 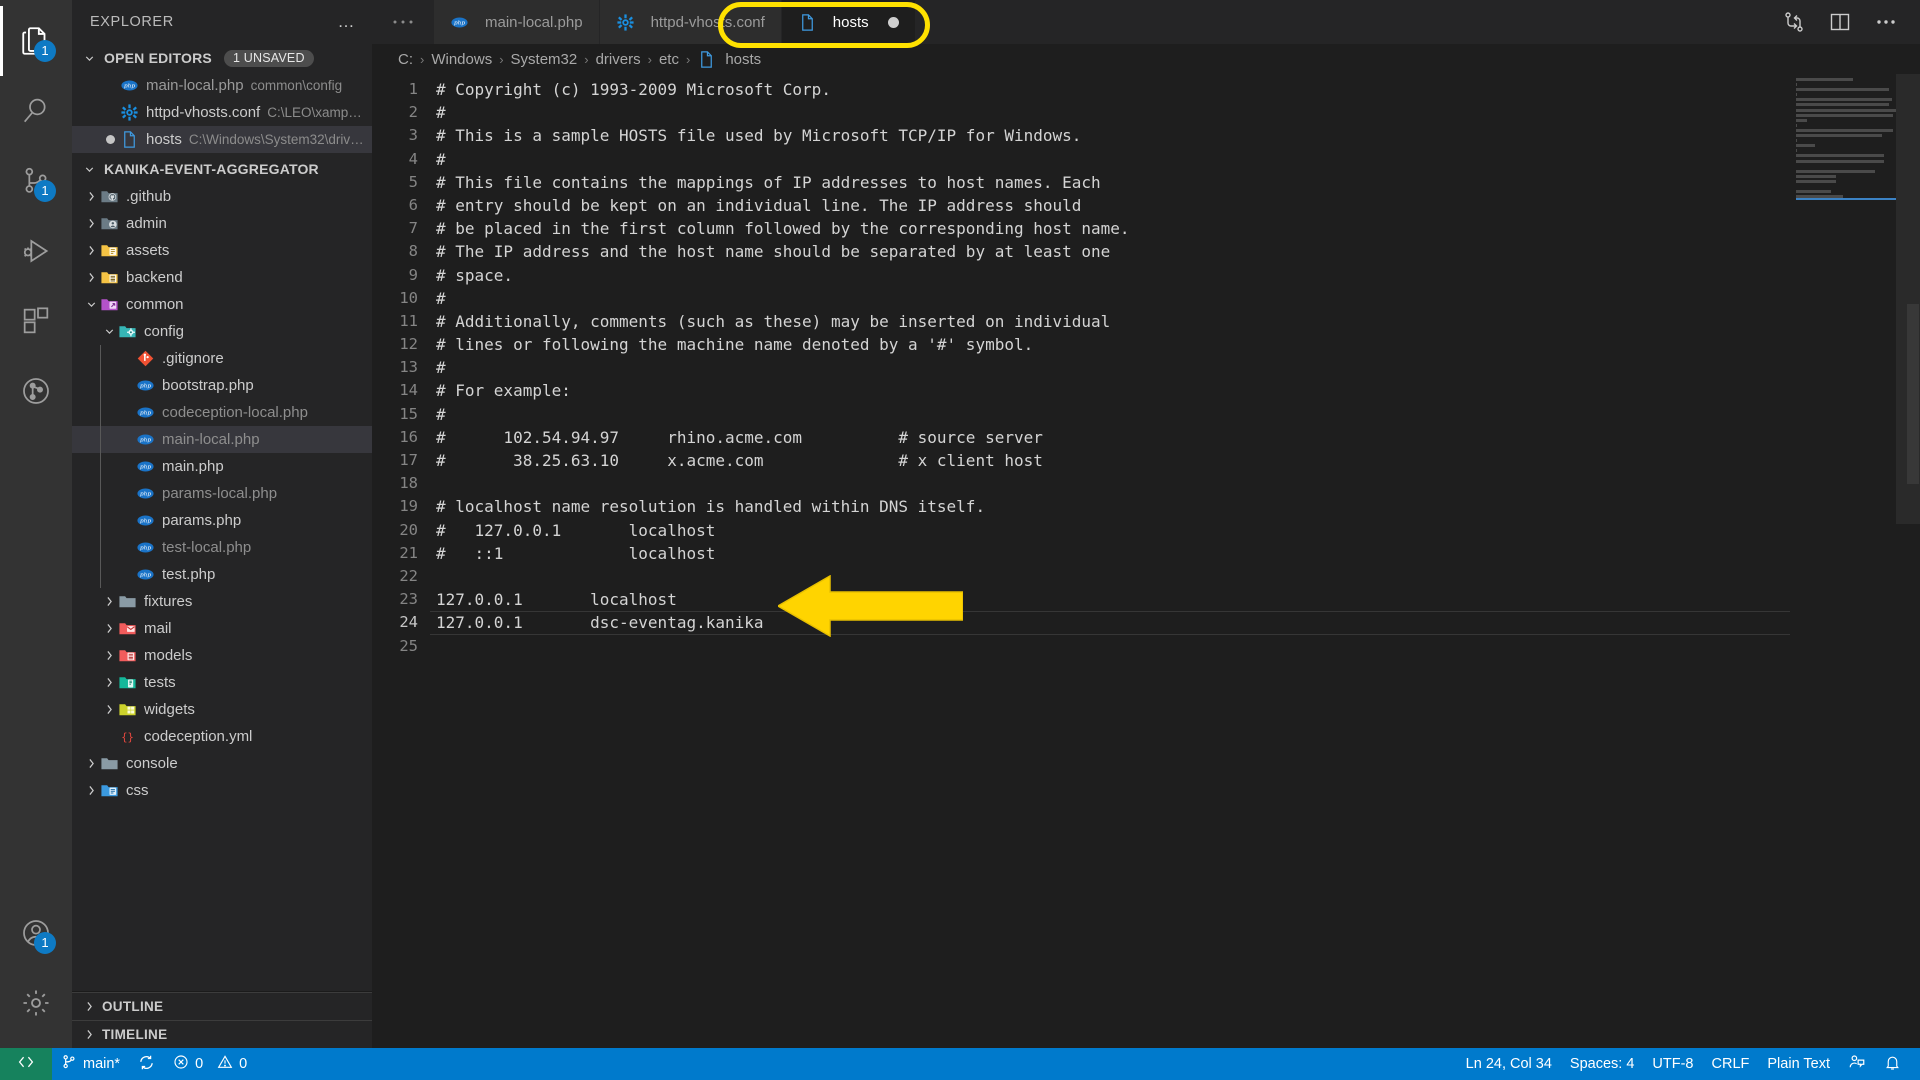 I want to click on tree-item-backend: backend, so click(x=222, y=277).